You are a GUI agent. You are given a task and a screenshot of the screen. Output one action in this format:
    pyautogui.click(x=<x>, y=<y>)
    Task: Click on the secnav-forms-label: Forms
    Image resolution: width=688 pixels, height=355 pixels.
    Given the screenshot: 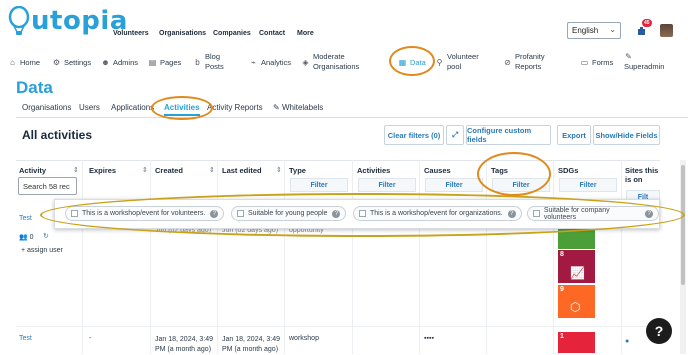 What is the action you would take?
    pyautogui.click(x=603, y=62)
    